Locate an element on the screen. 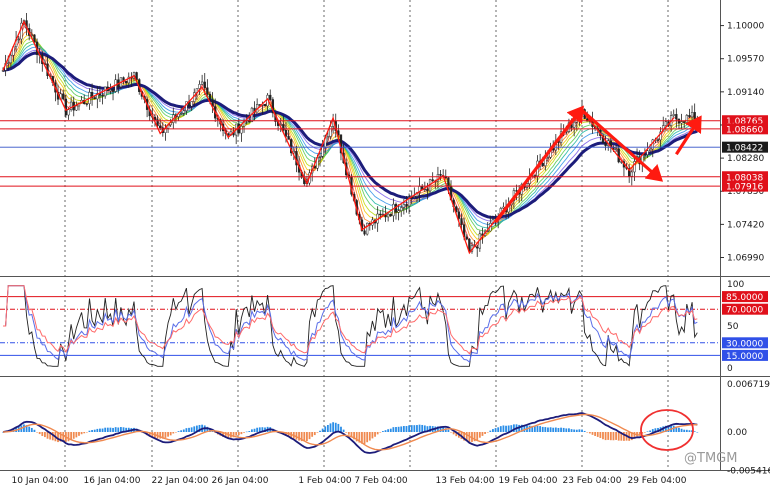  price-level-label: 1.08660 is located at coordinates (744, 130).